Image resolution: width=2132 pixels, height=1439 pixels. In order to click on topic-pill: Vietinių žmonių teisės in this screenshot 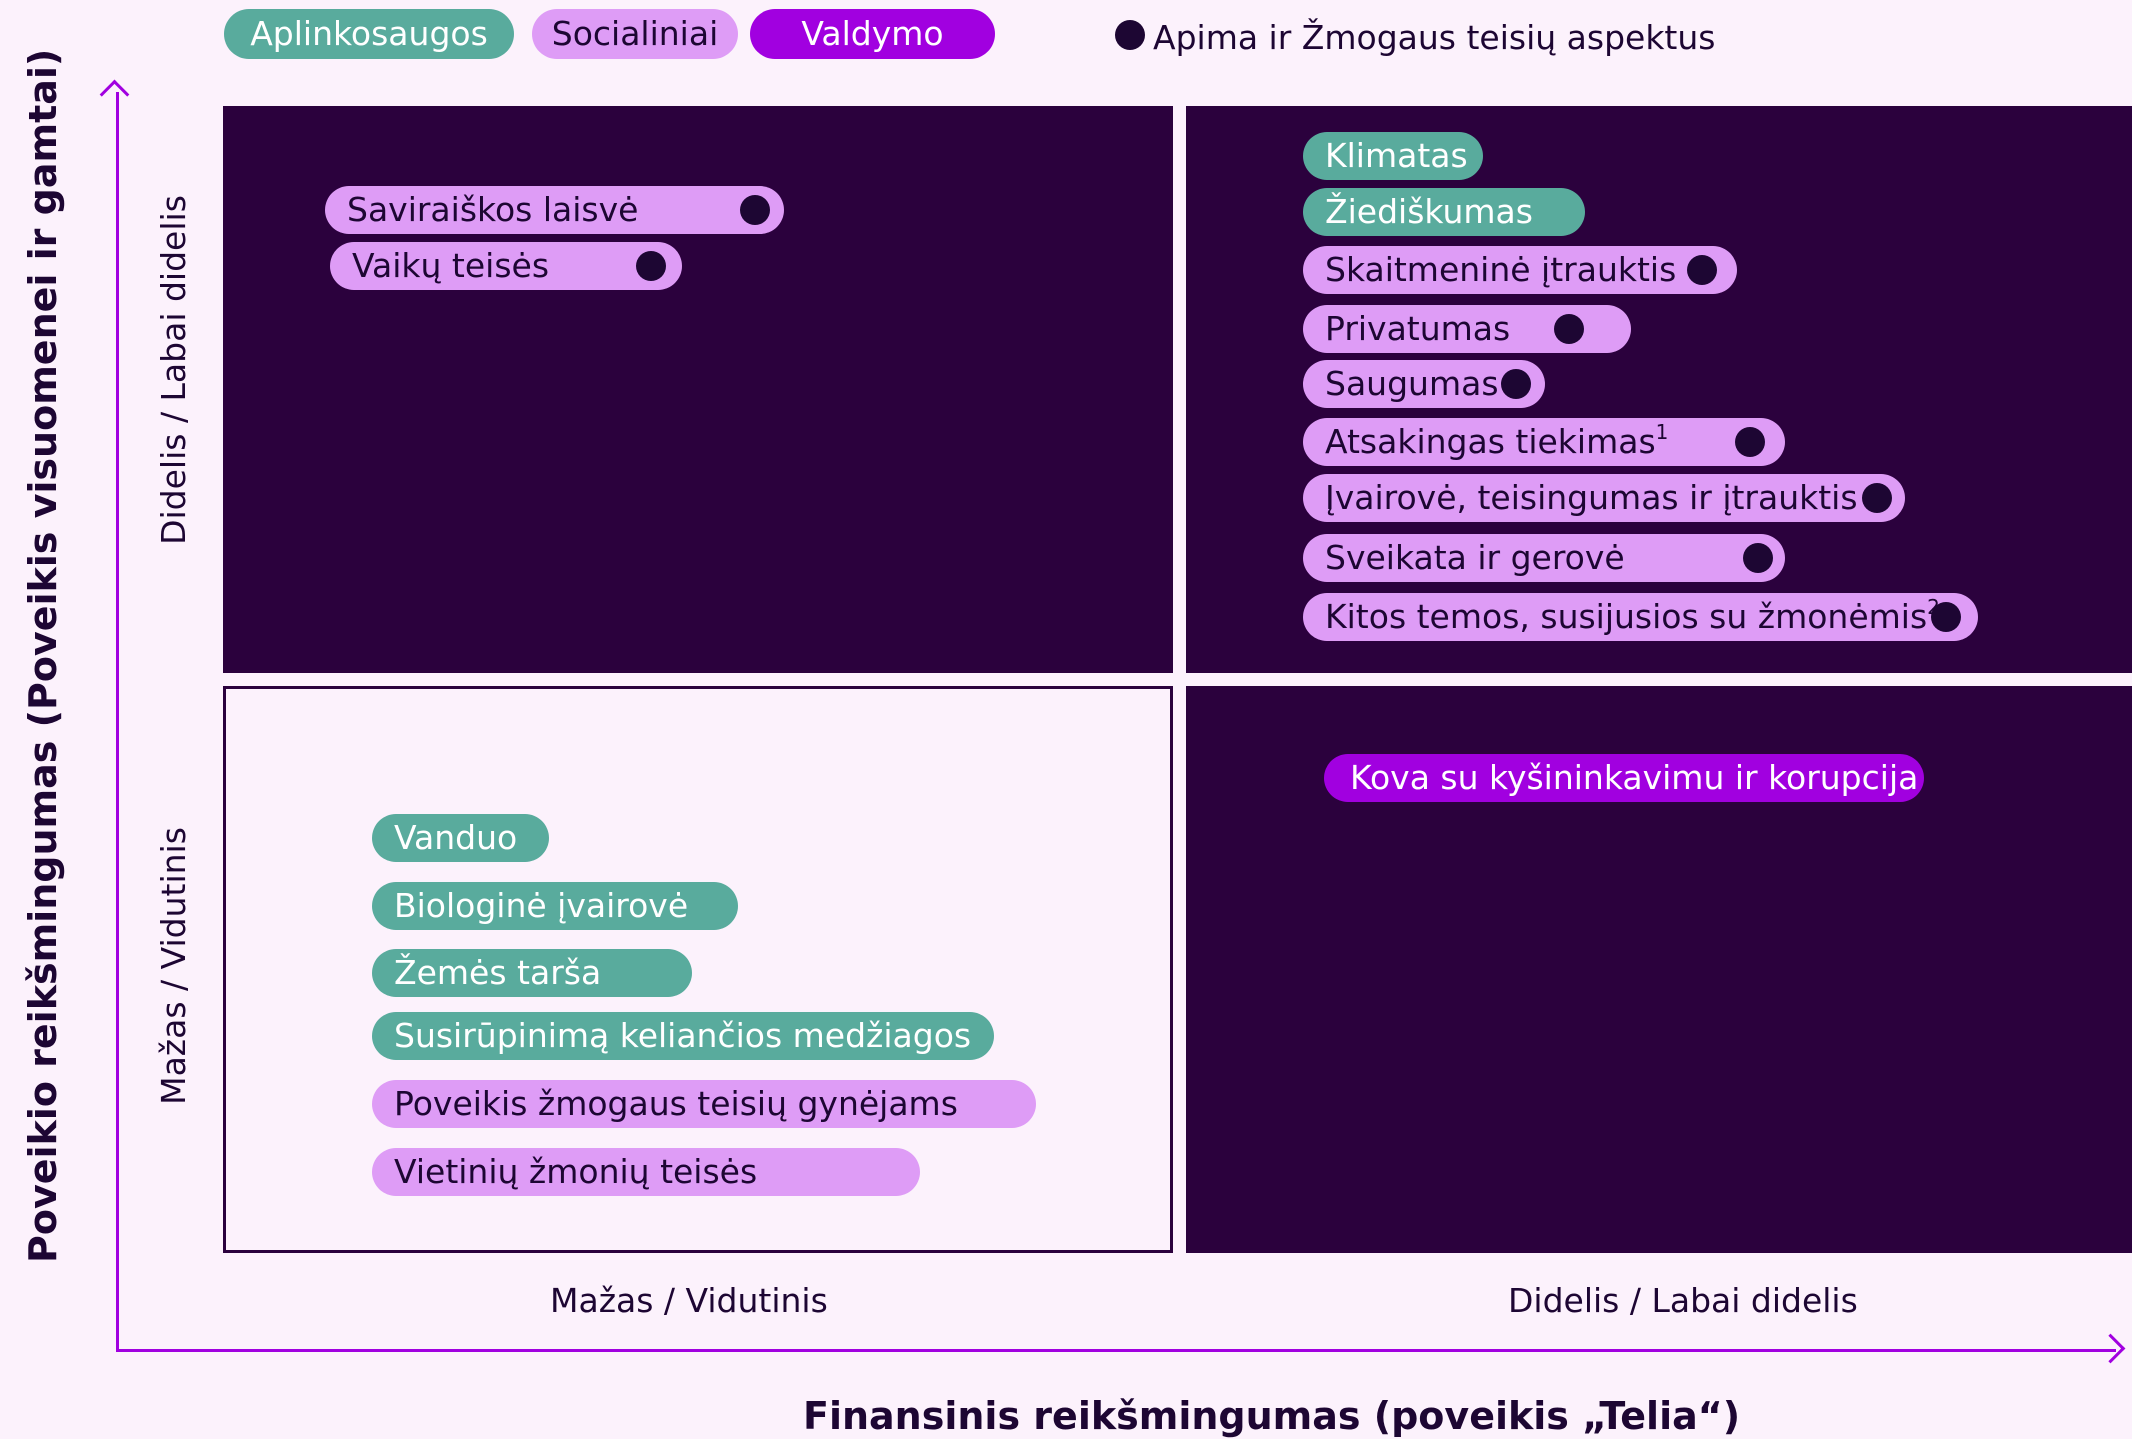, I will do `click(646, 1172)`.